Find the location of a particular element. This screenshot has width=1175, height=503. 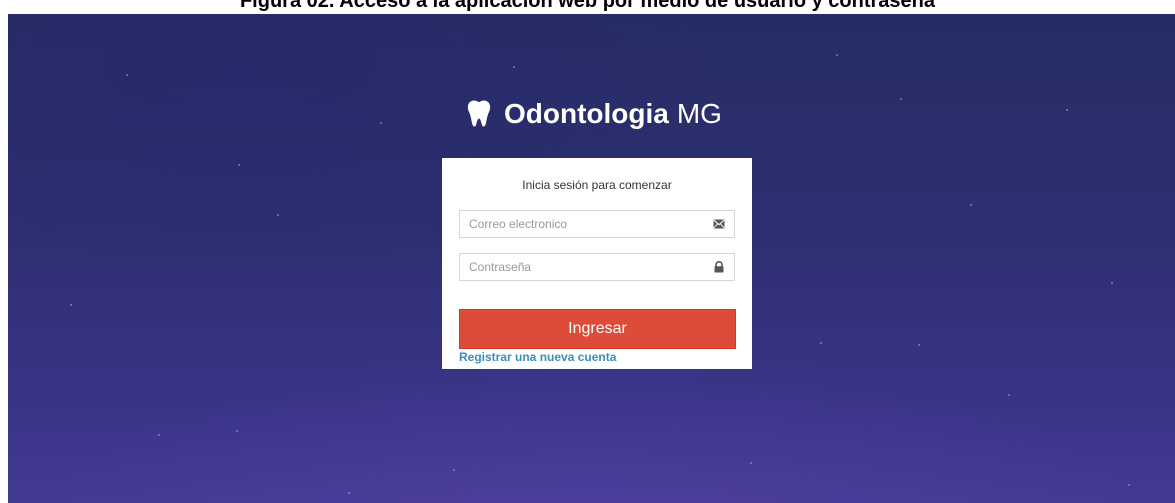

envelope-icon is located at coordinates (719, 224).